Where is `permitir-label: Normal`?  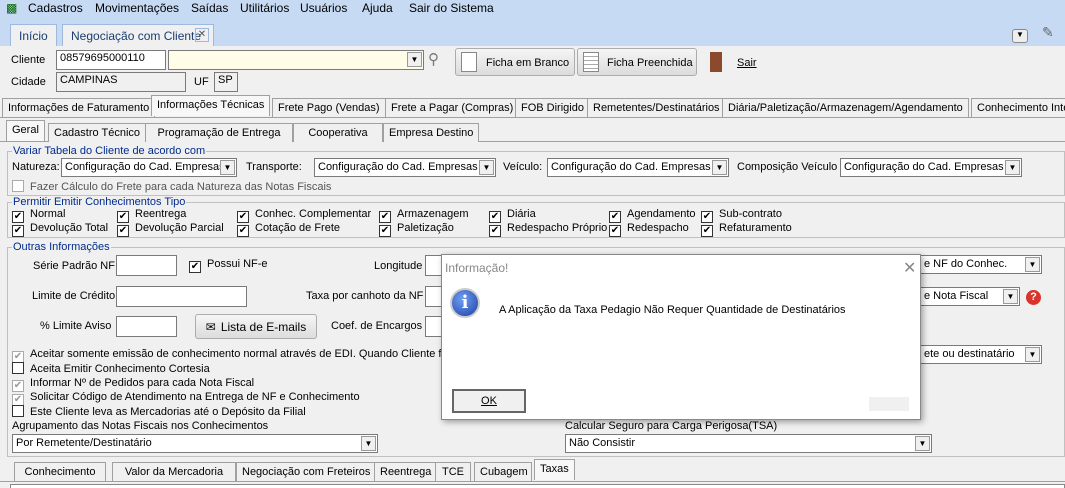
permitir-label: Normal is located at coordinates (48, 214).